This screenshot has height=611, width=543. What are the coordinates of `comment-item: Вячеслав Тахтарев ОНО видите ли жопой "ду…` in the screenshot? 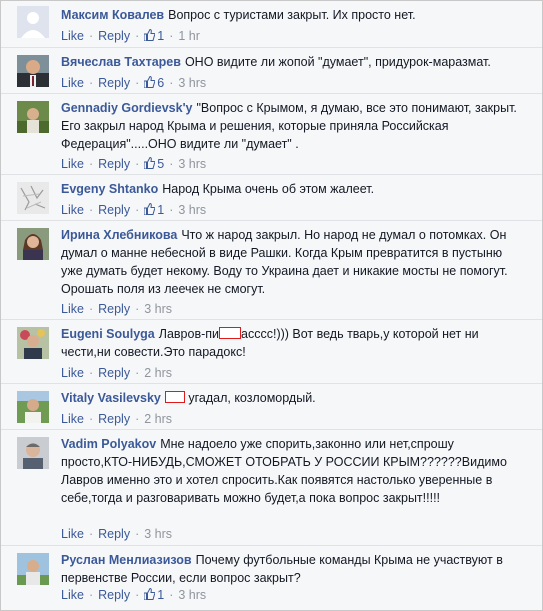 It's located at (271, 70).